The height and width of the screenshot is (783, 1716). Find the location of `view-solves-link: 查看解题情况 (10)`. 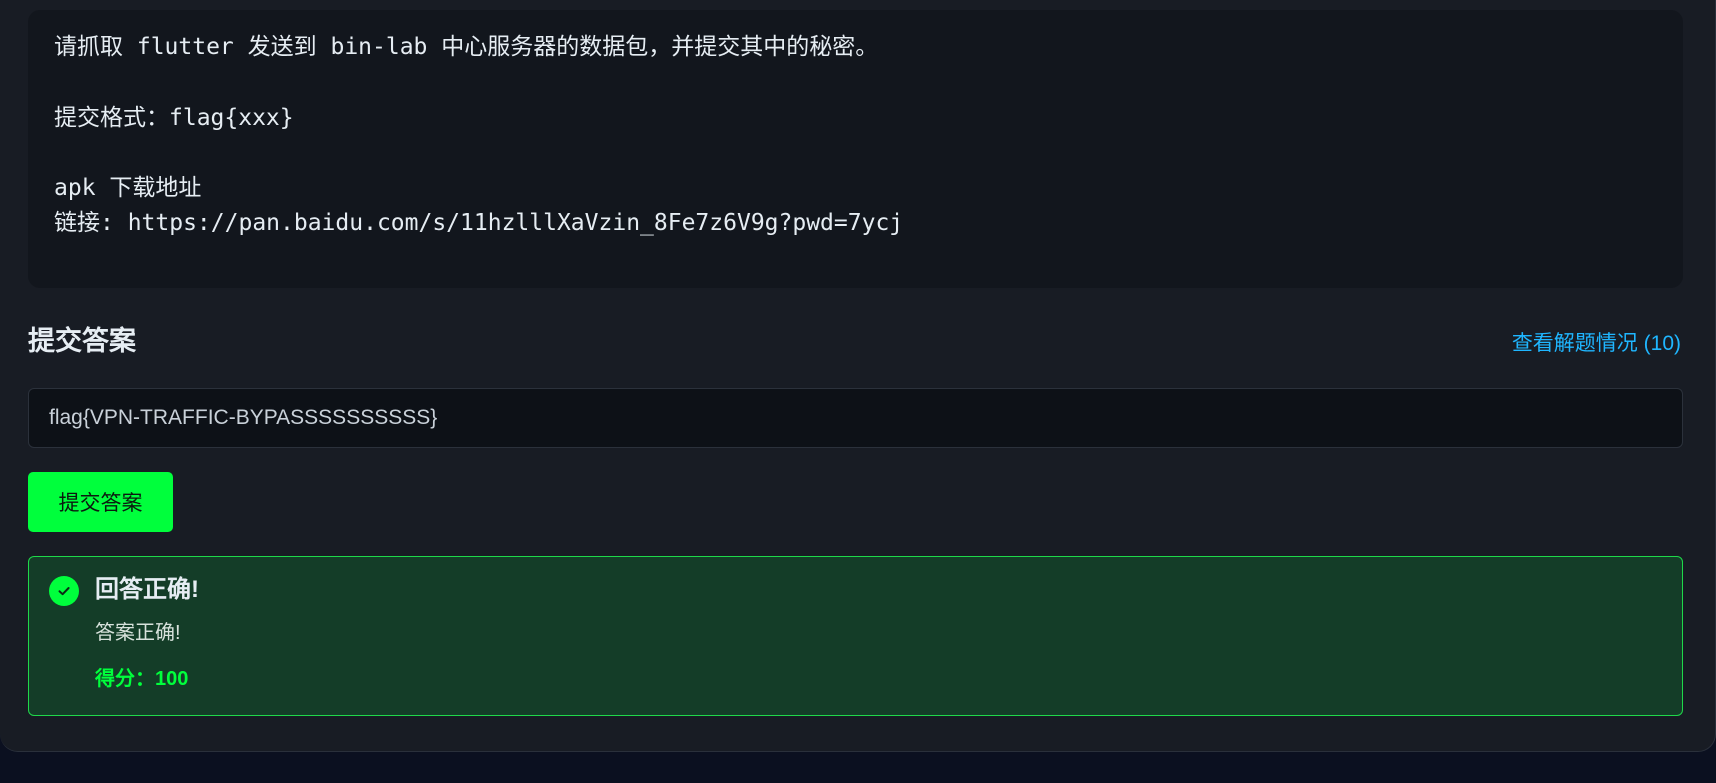

view-solves-link: 查看解题情况 (10) is located at coordinates (1596, 343).